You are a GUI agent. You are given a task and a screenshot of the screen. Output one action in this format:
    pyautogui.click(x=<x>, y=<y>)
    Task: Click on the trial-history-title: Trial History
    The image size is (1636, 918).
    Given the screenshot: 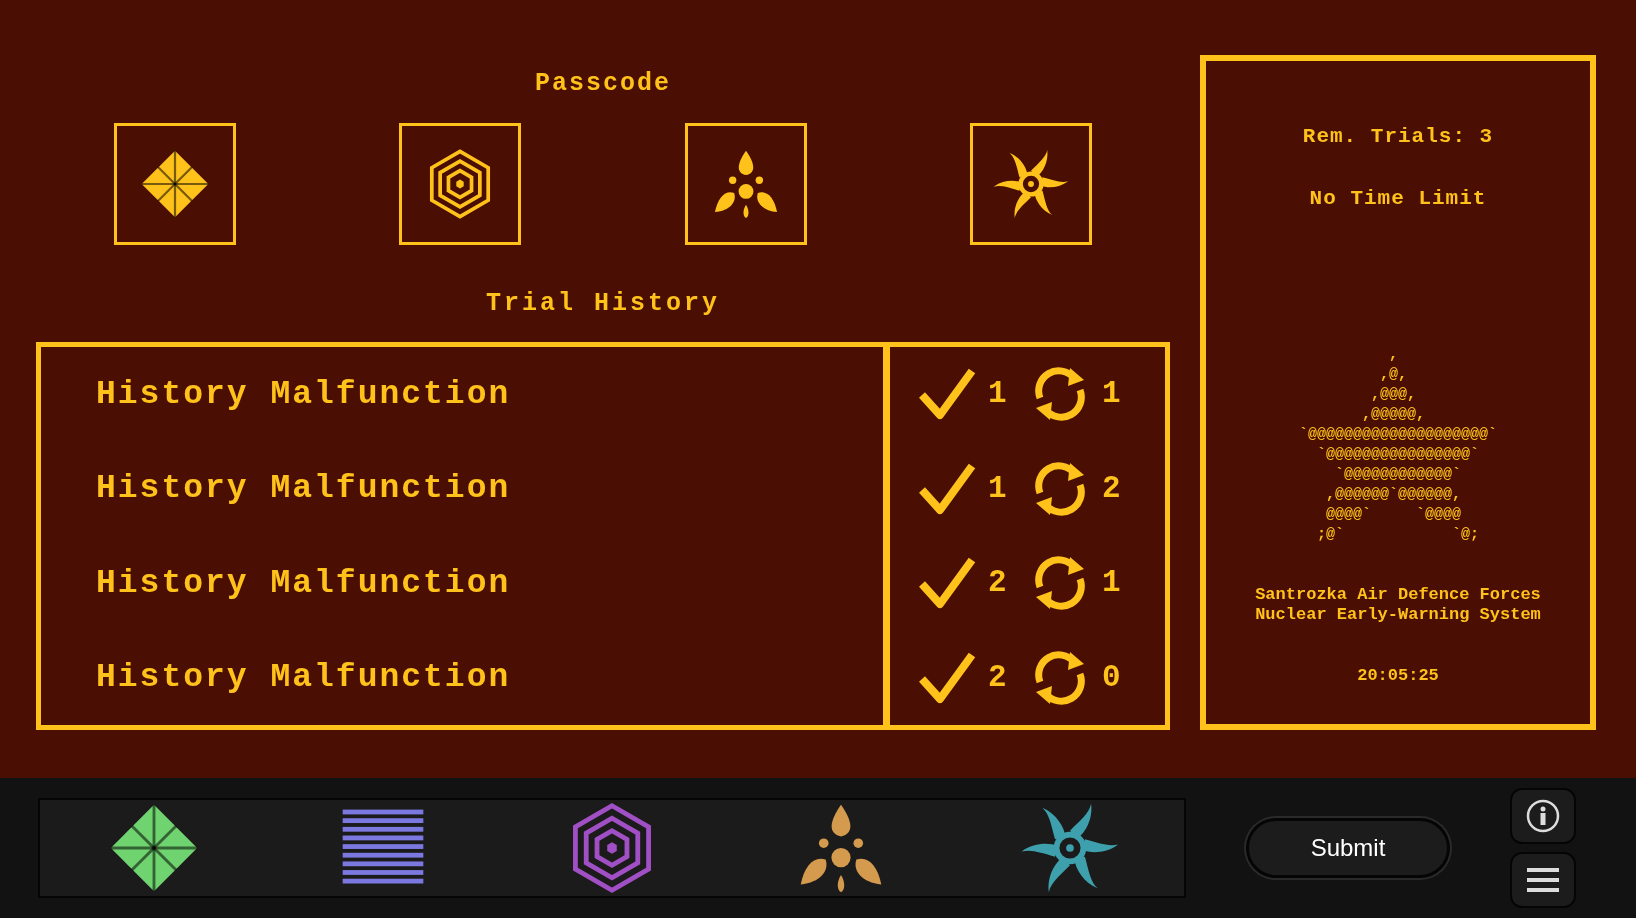 What is the action you would take?
    pyautogui.click(x=602, y=303)
    